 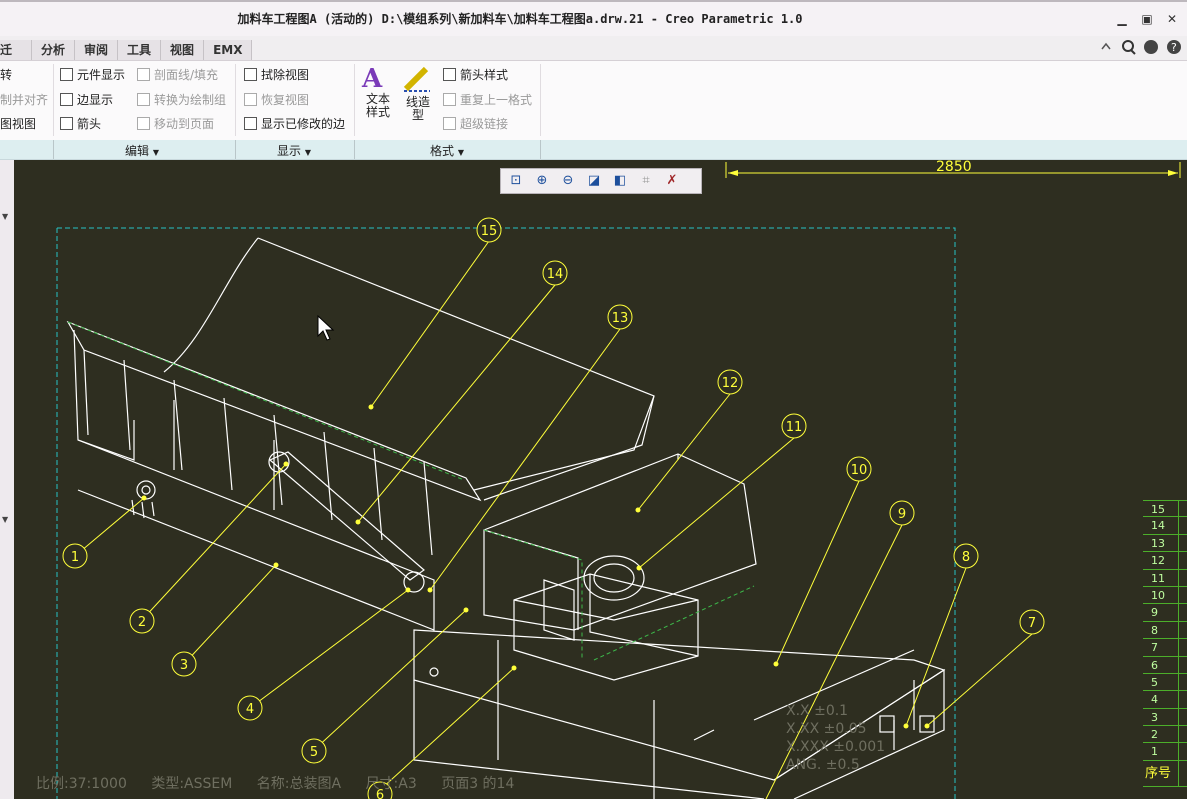 I want to click on group-edit-label: 编辑, so click(x=137, y=151).